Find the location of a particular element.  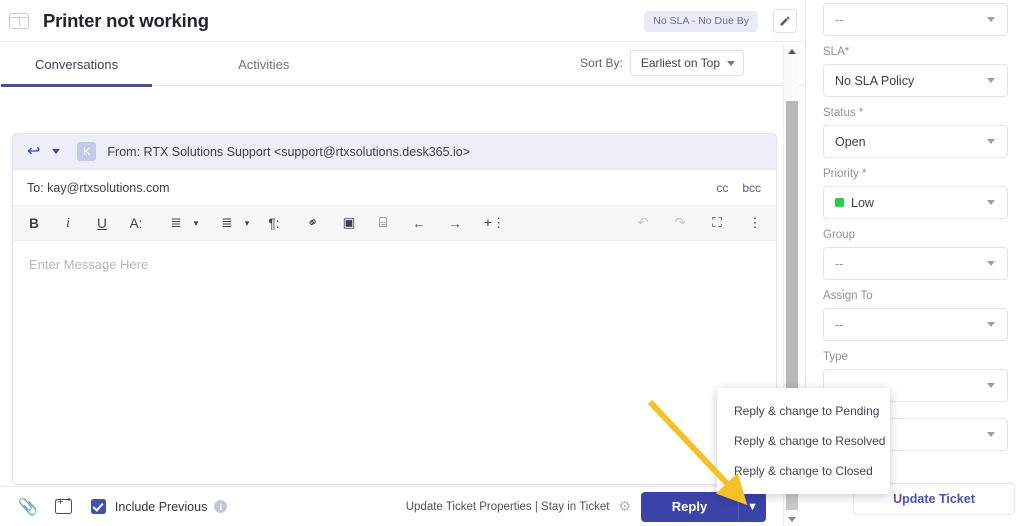

field-priority: Priority * Low is located at coordinates (915, 193).